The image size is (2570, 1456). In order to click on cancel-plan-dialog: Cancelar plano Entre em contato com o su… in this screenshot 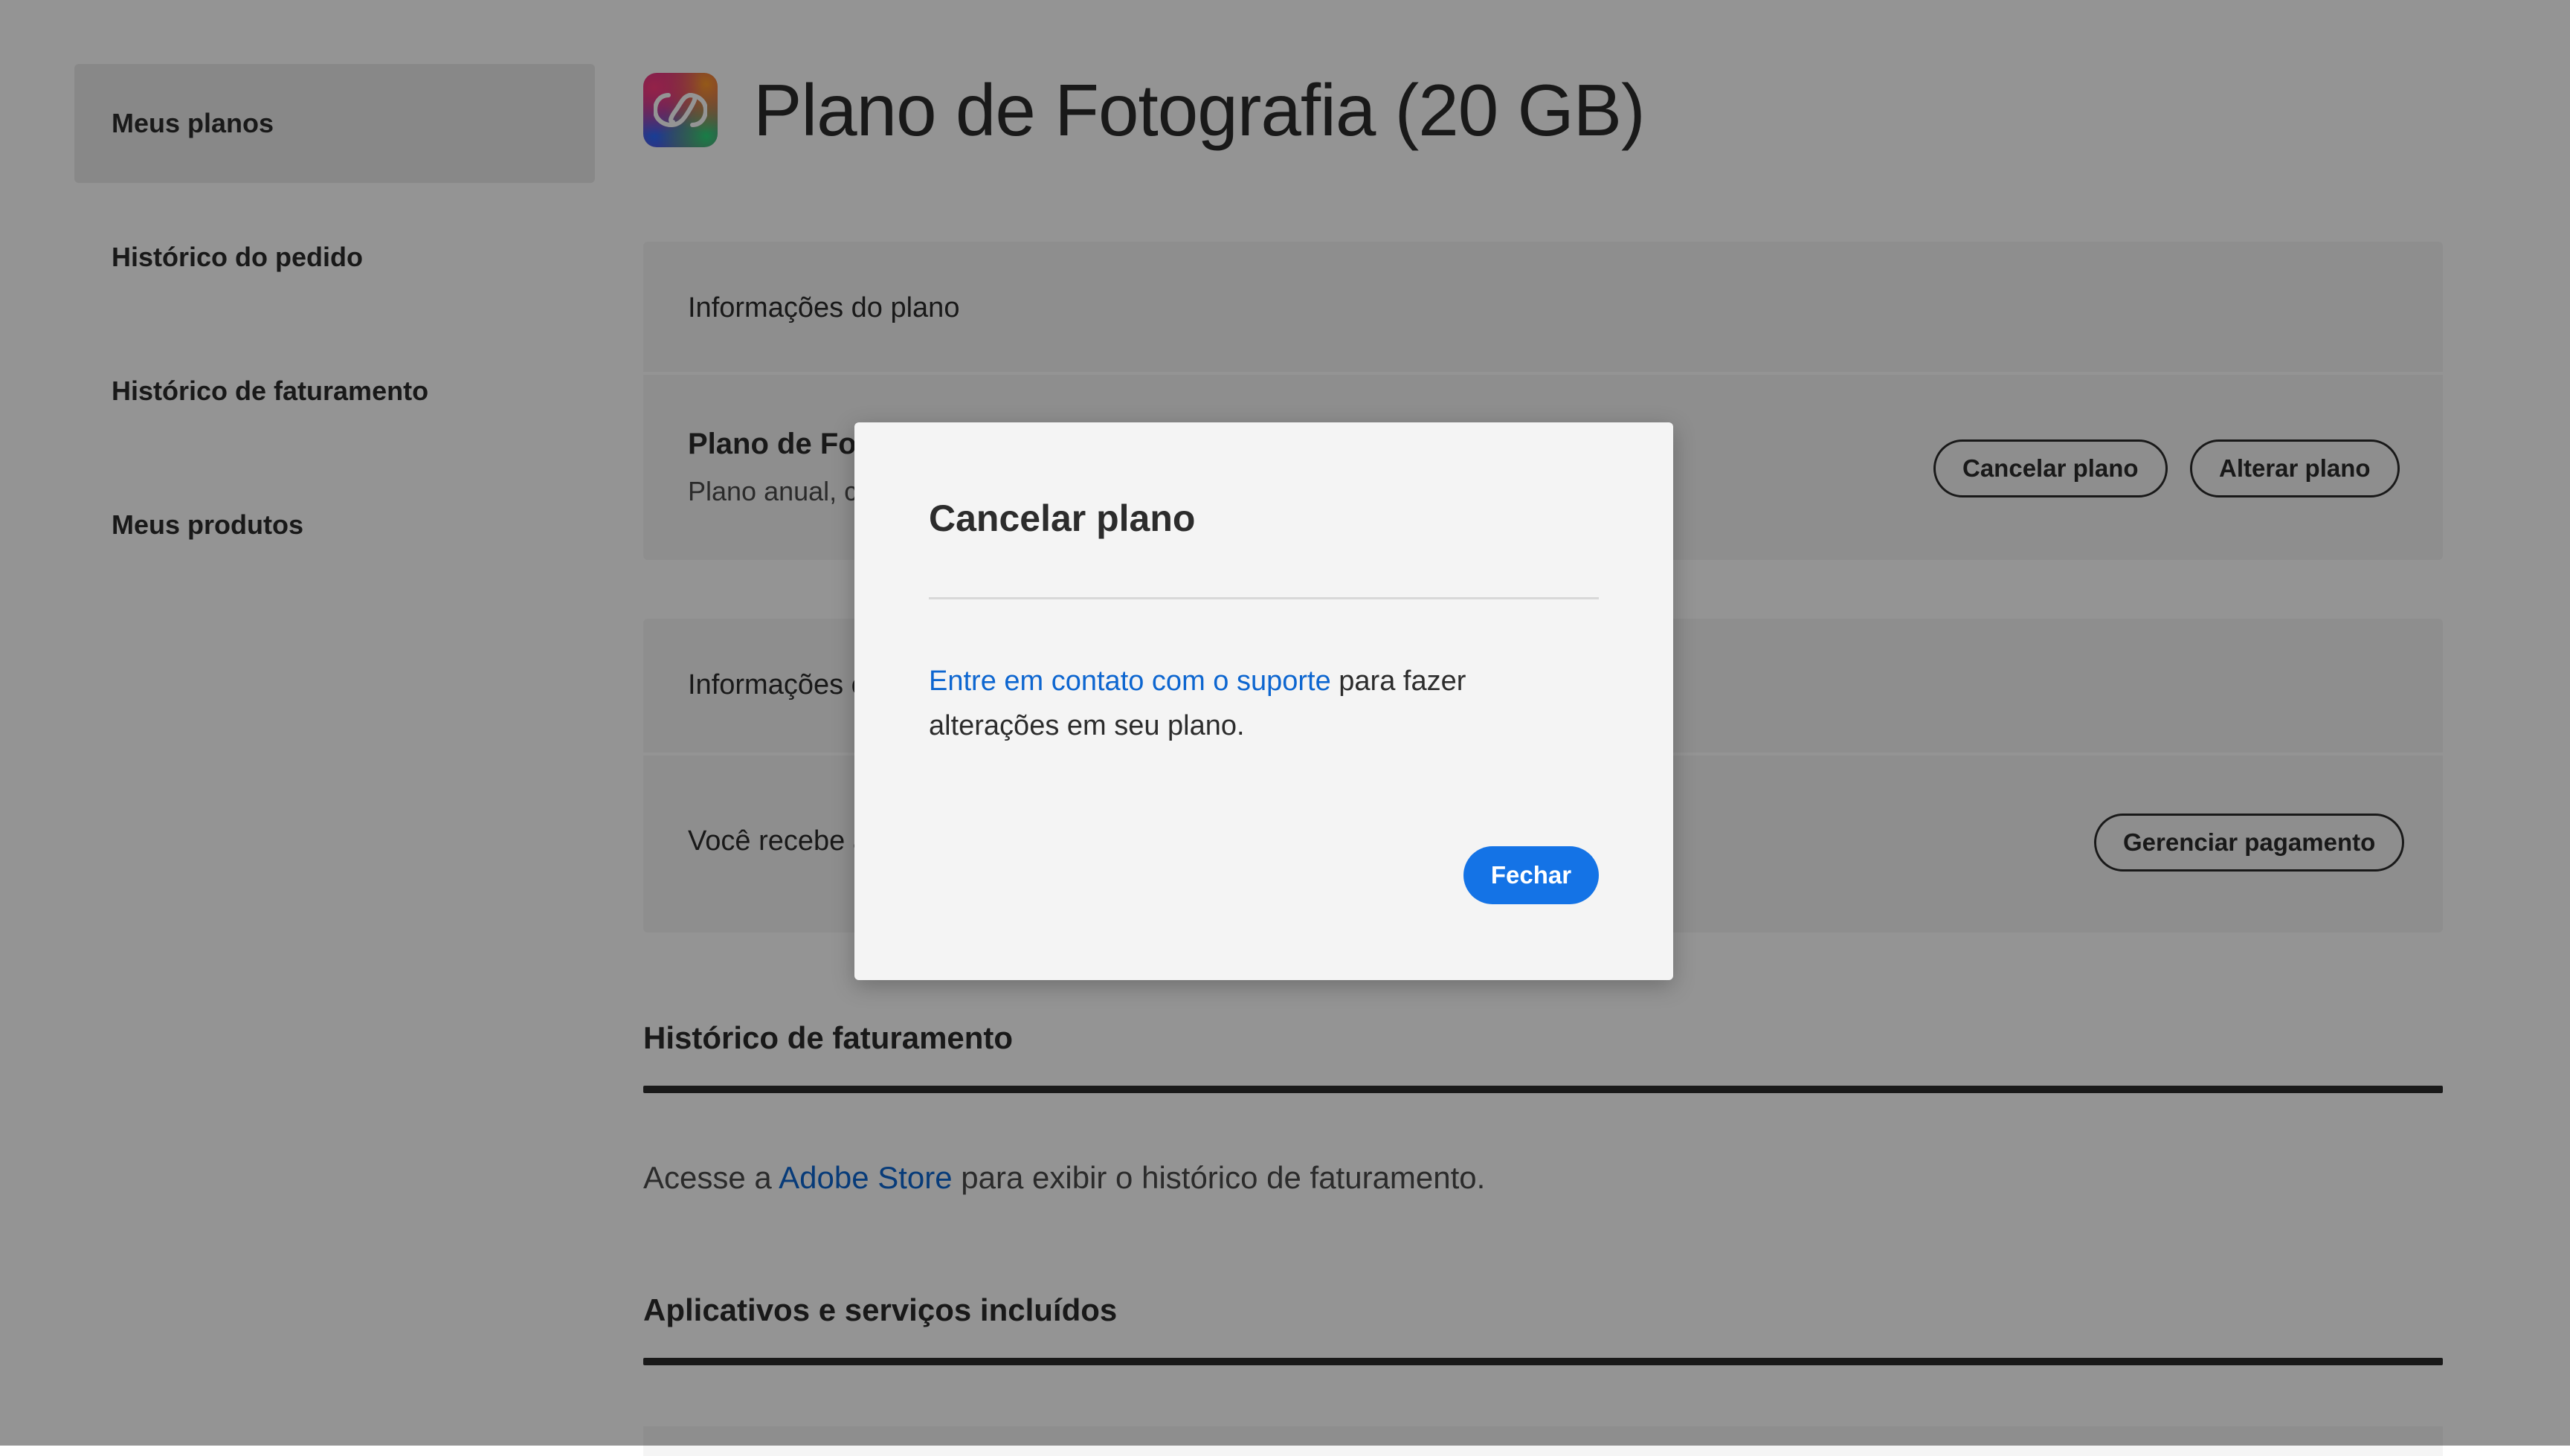, I will do `click(1264, 701)`.